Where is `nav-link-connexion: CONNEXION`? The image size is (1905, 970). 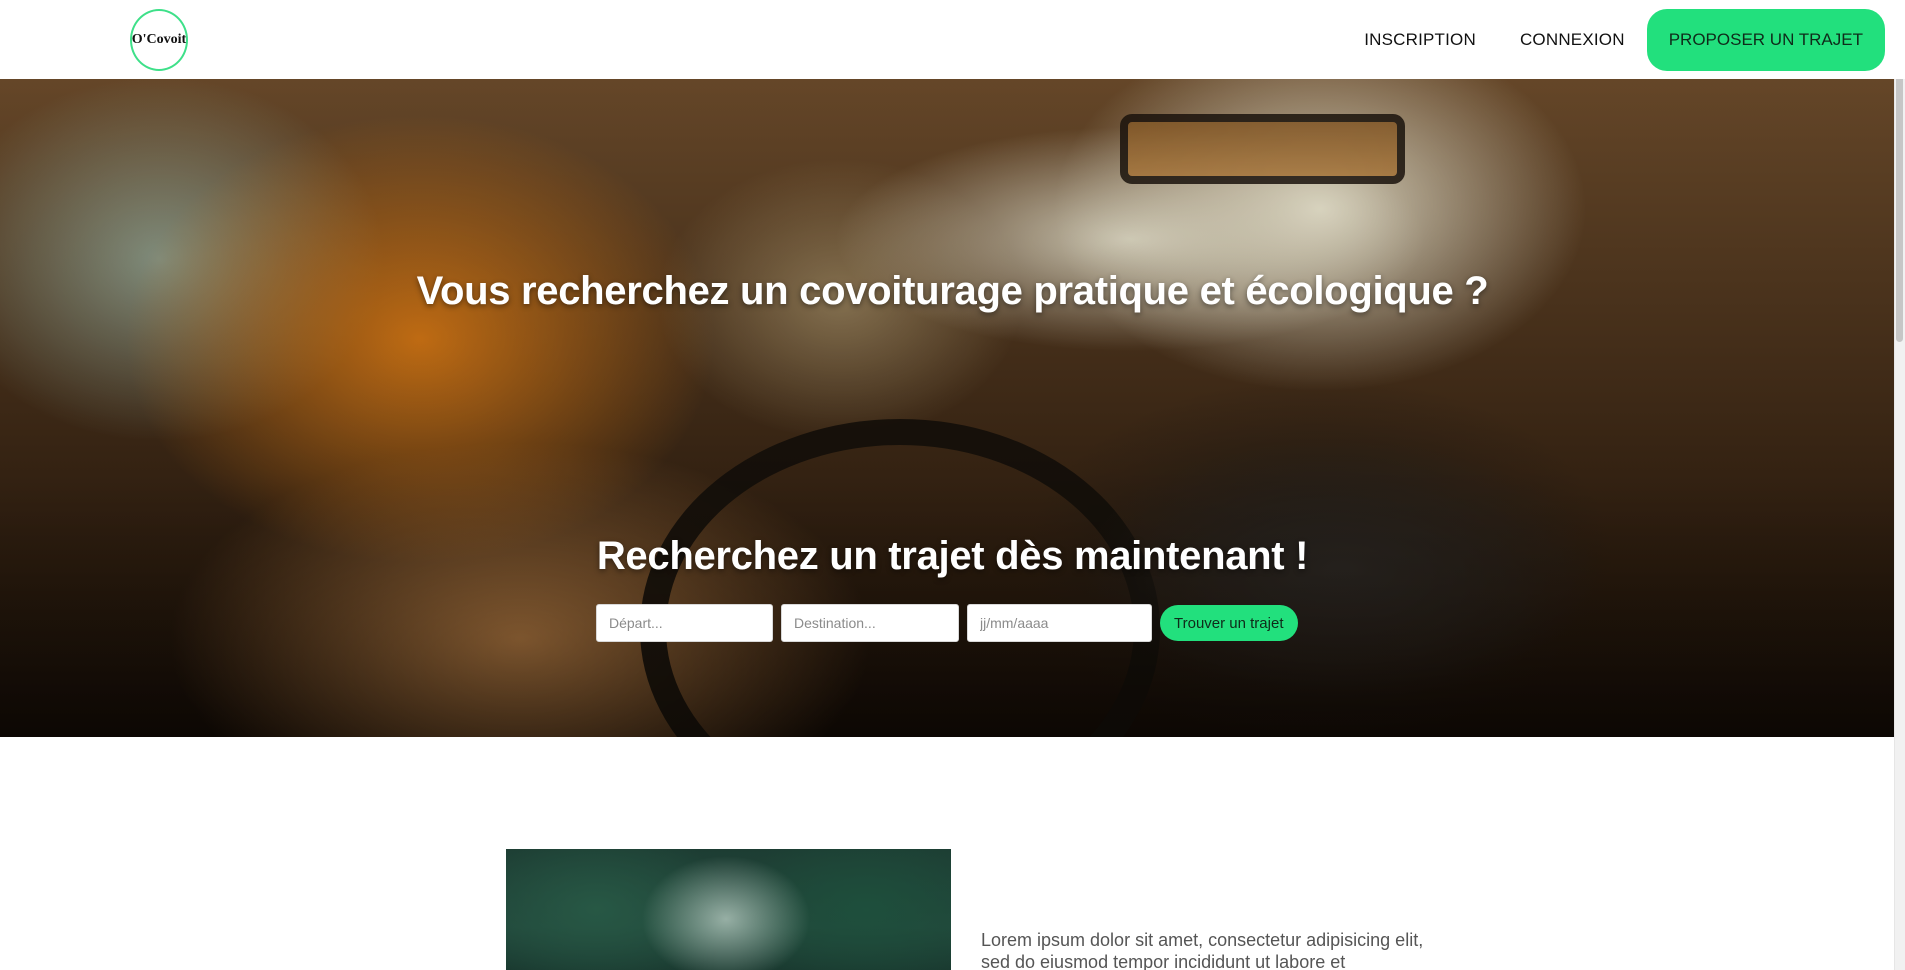
nav-link-connexion: CONNEXION is located at coordinates (1572, 40).